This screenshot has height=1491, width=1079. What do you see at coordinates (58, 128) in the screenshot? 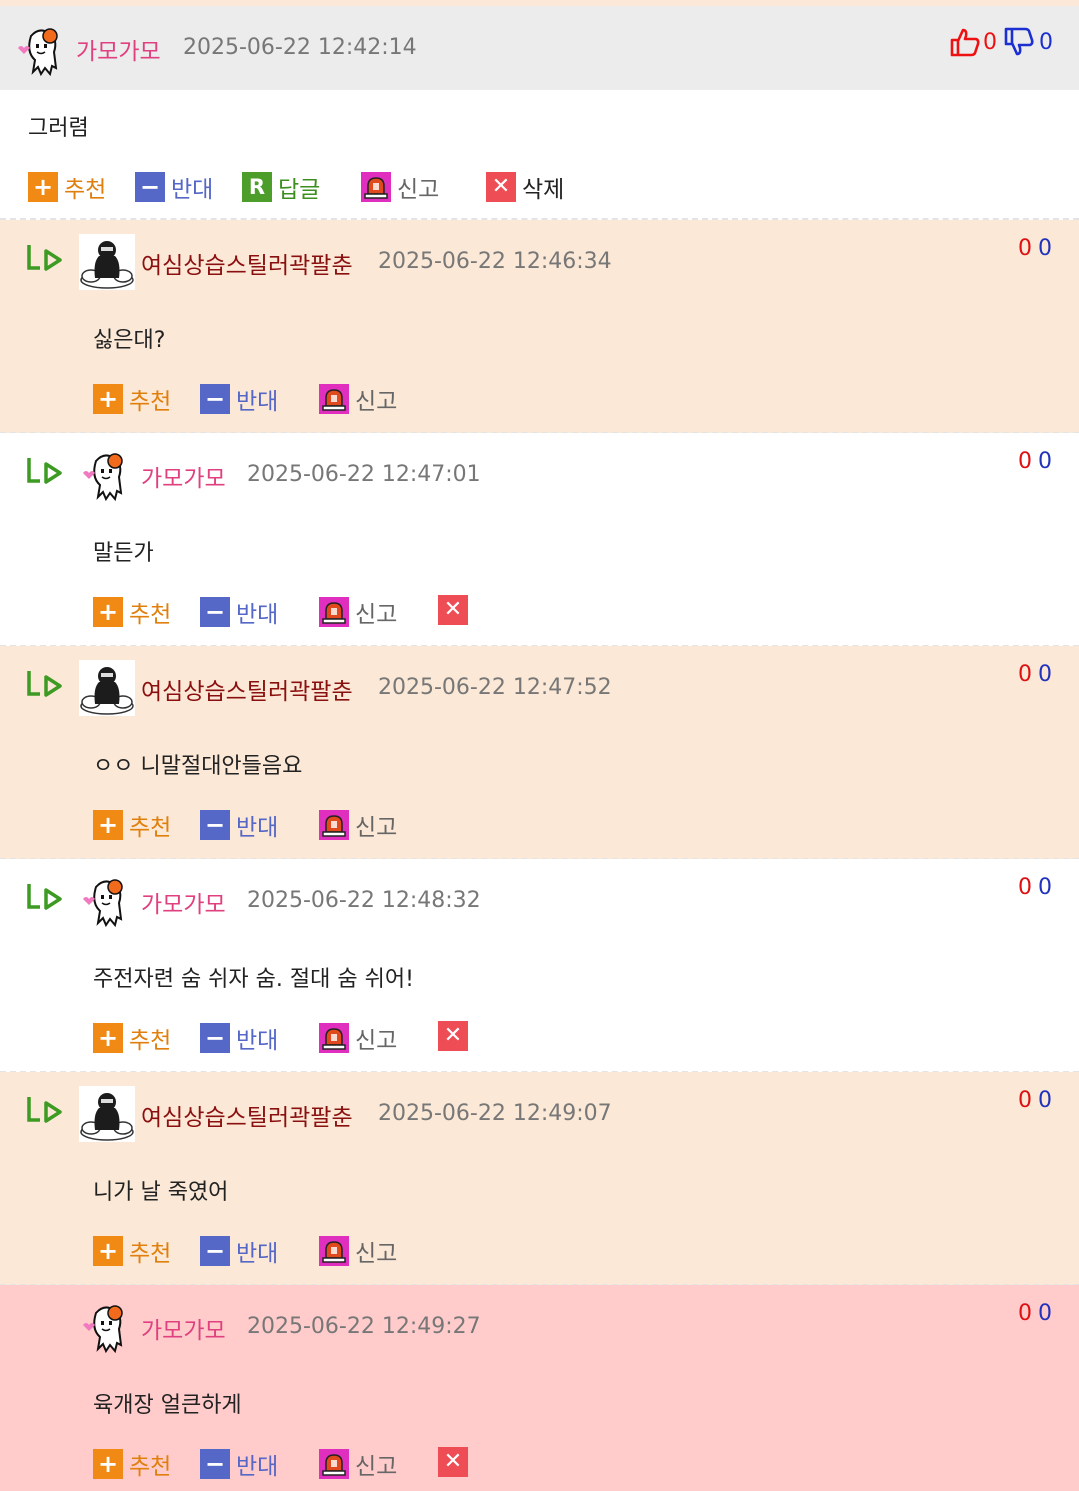
I see `comment-content: 그러렴` at bounding box center [58, 128].